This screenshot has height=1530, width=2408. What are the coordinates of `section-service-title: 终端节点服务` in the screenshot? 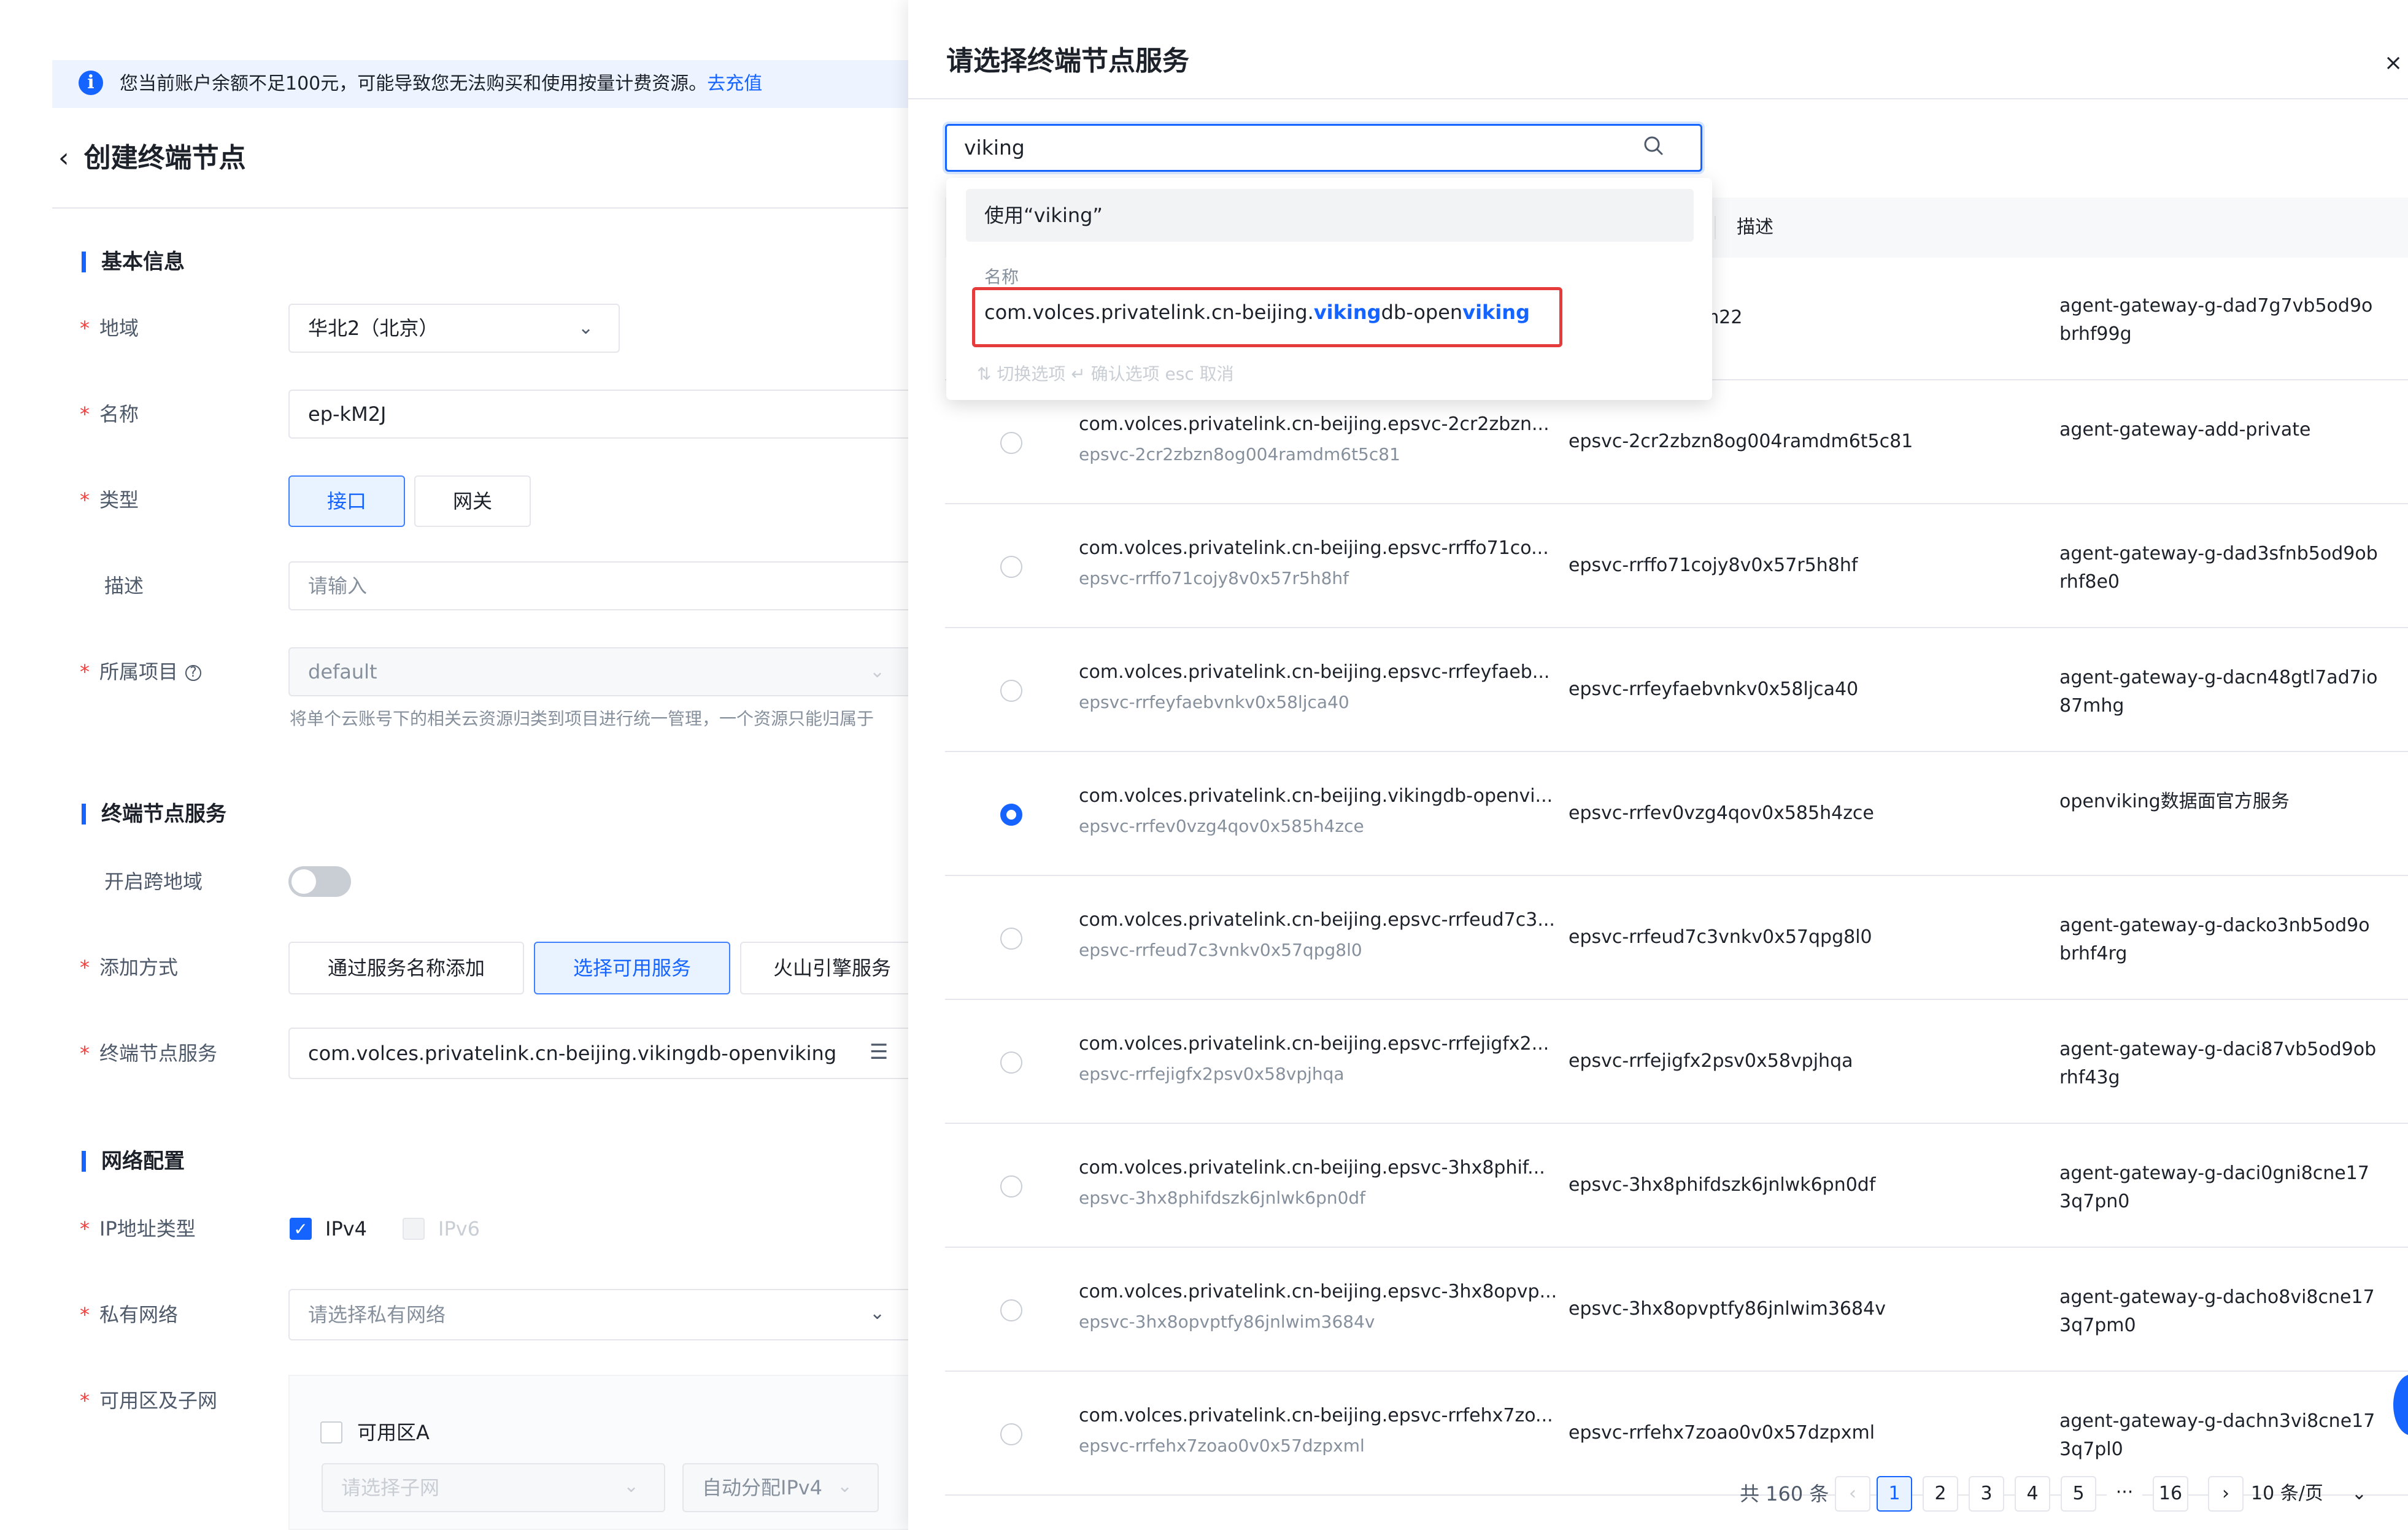 It's located at (164, 814).